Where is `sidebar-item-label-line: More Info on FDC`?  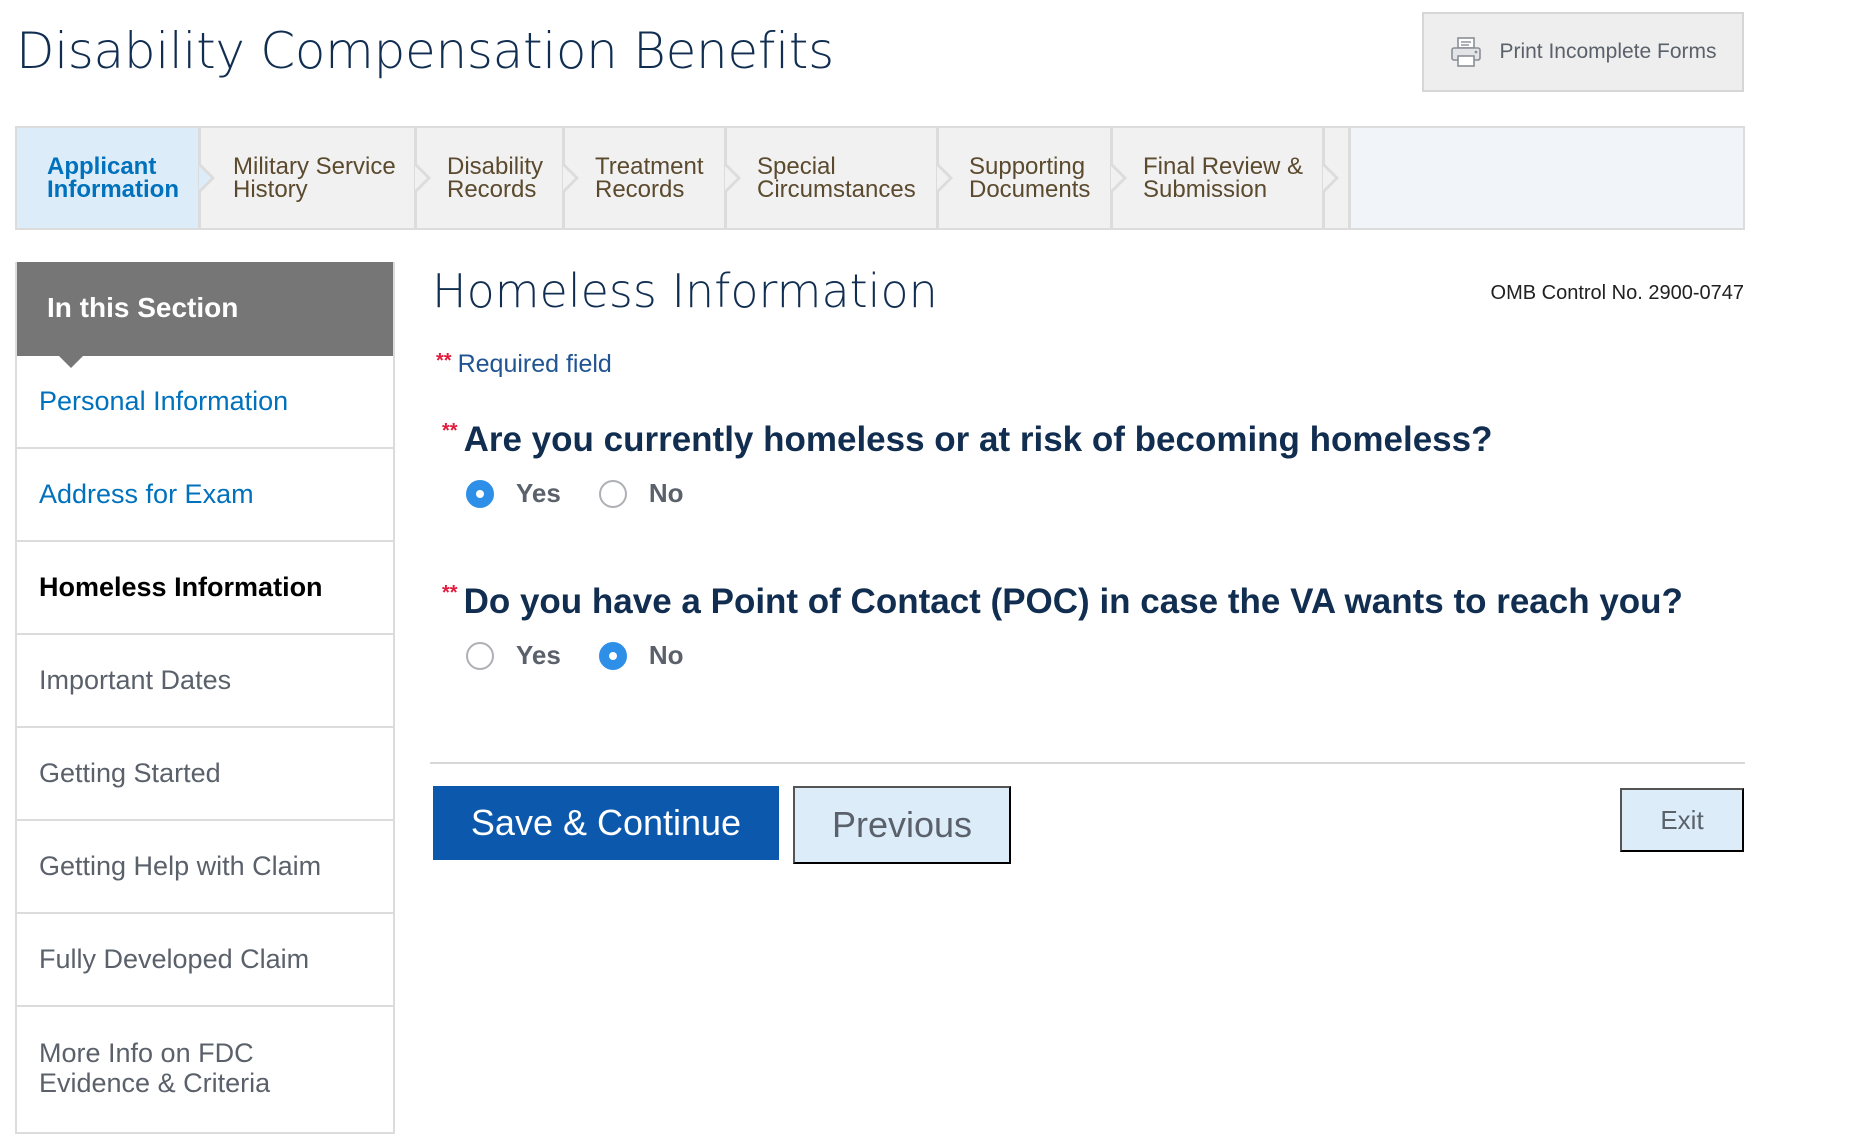
sidebar-item-label-line: More Info on FDC is located at coordinates (146, 1053).